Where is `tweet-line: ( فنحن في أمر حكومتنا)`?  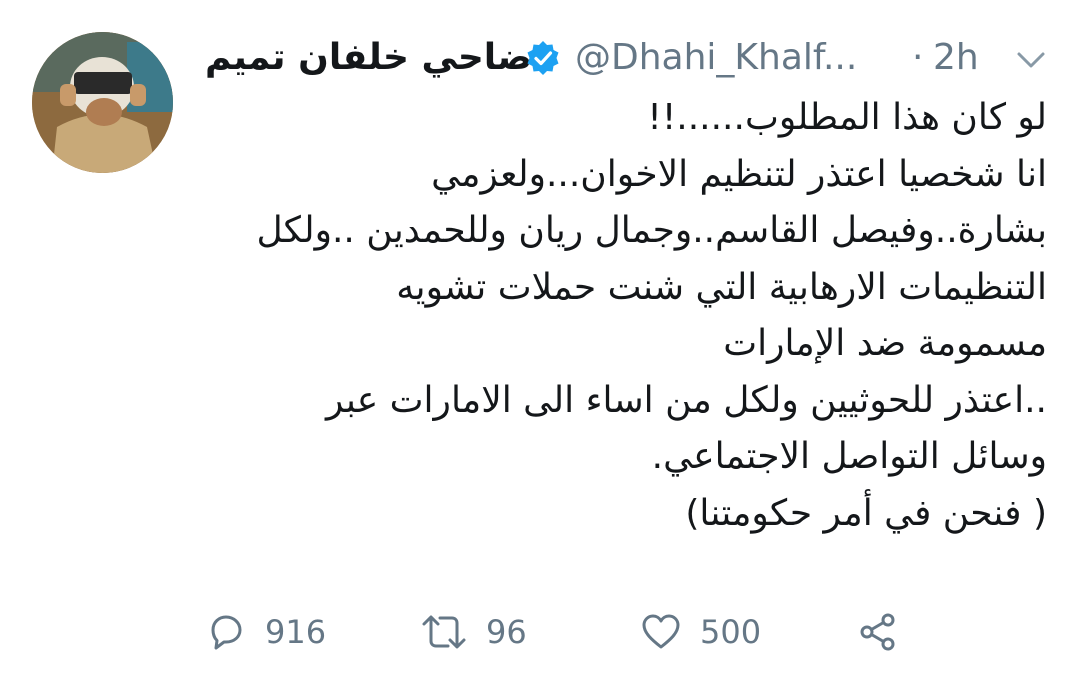 tweet-line: ( فنحن في أمر حكومتنا) is located at coordinates (866, 513).